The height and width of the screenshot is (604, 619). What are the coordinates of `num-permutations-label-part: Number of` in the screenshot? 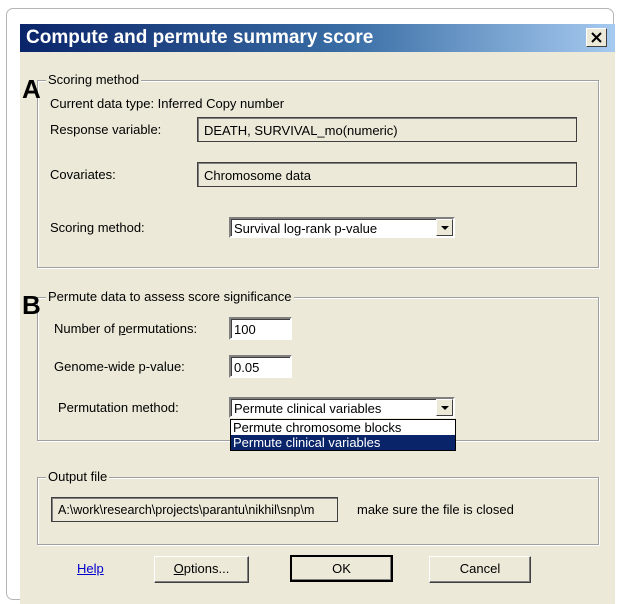 It's located at (86, 328).